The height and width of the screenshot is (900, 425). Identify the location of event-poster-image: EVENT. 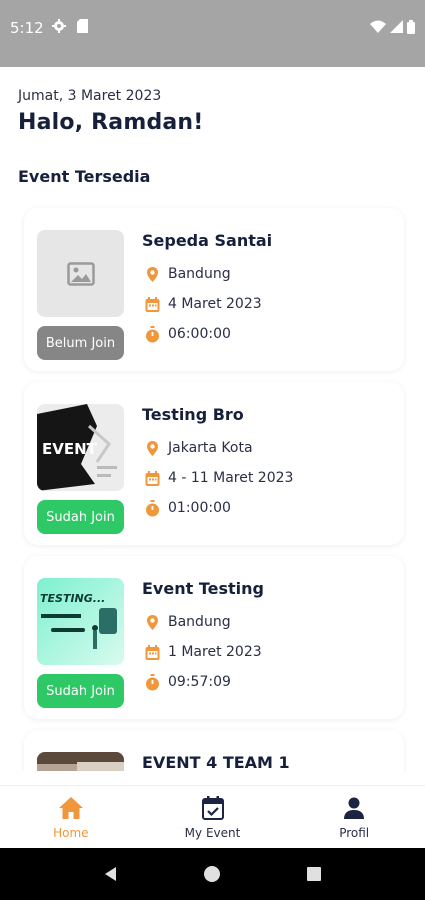
(80, 447).